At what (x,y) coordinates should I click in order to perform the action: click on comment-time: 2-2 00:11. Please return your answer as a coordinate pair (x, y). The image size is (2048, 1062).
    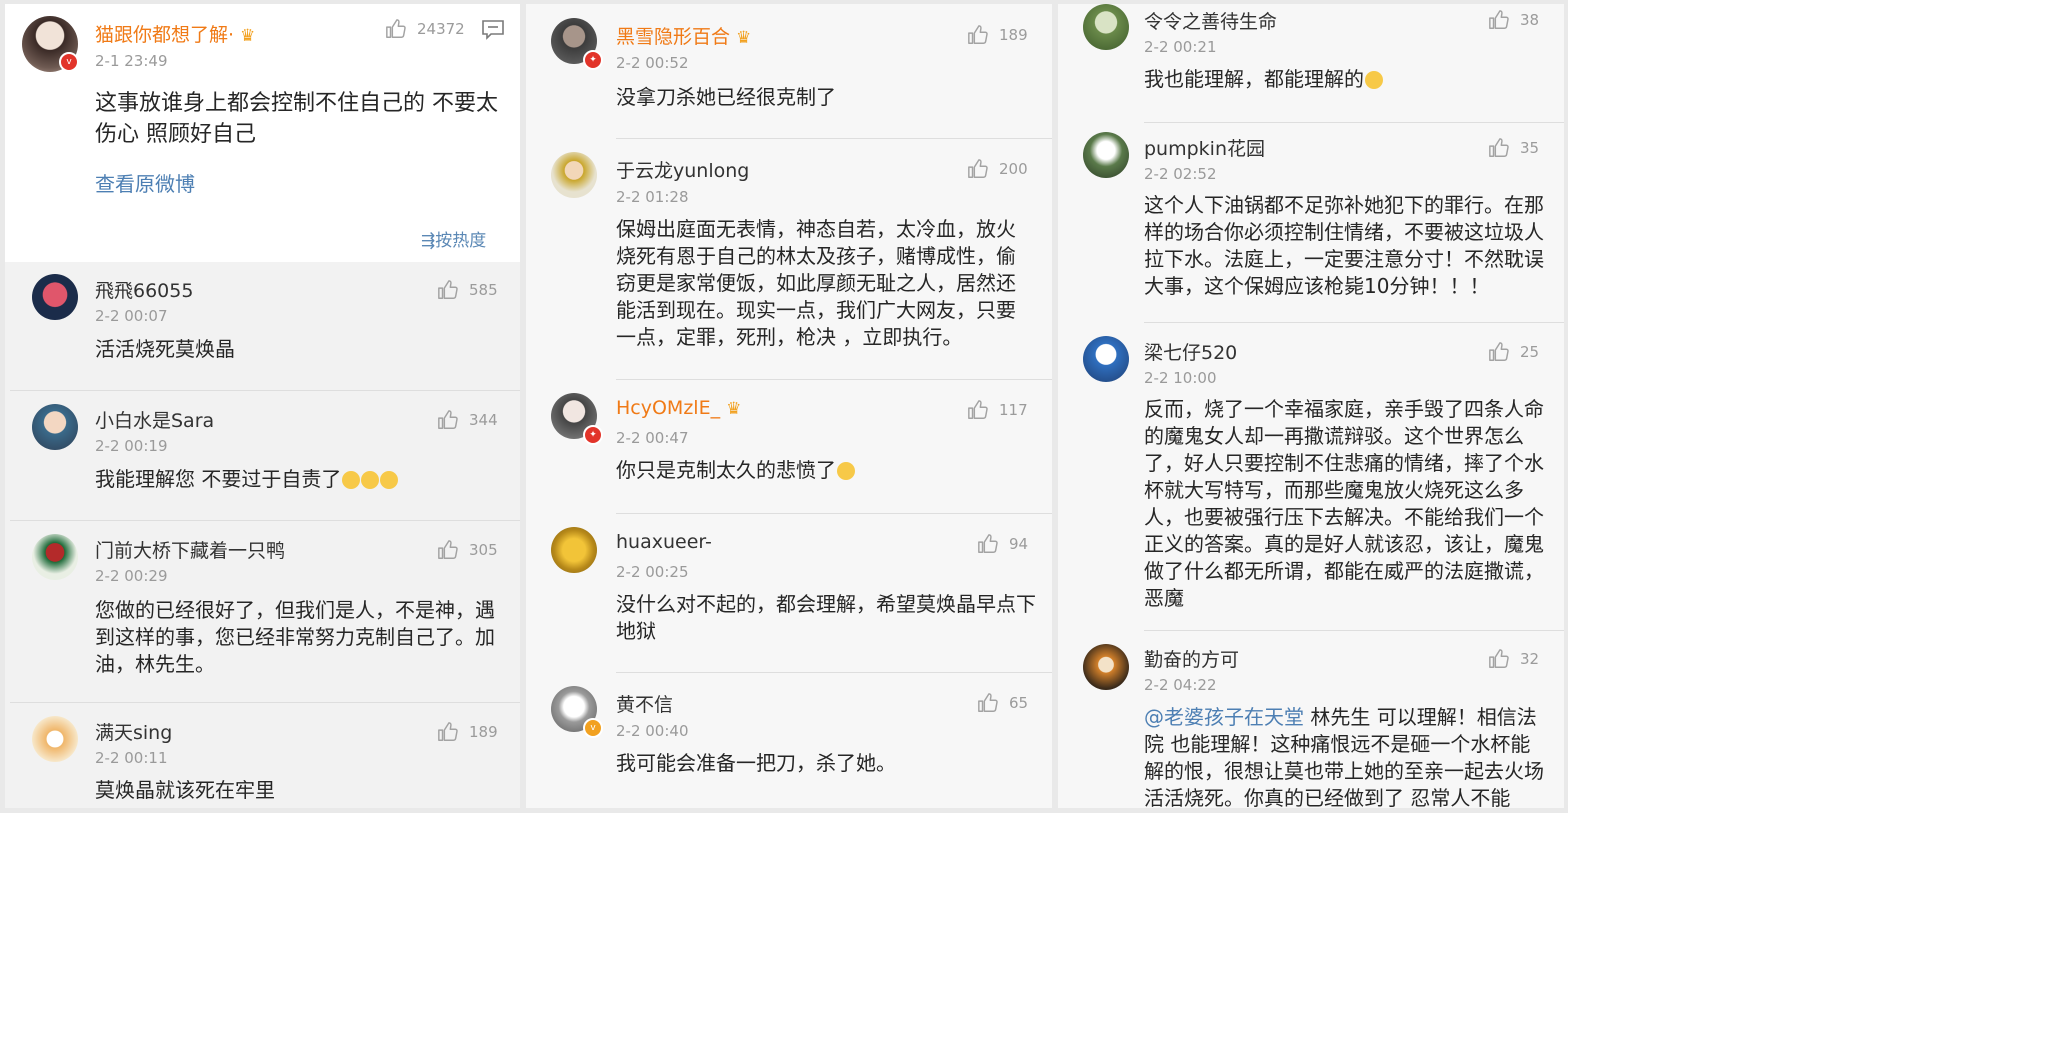
    Looking at the image, I should click on (131, 758).